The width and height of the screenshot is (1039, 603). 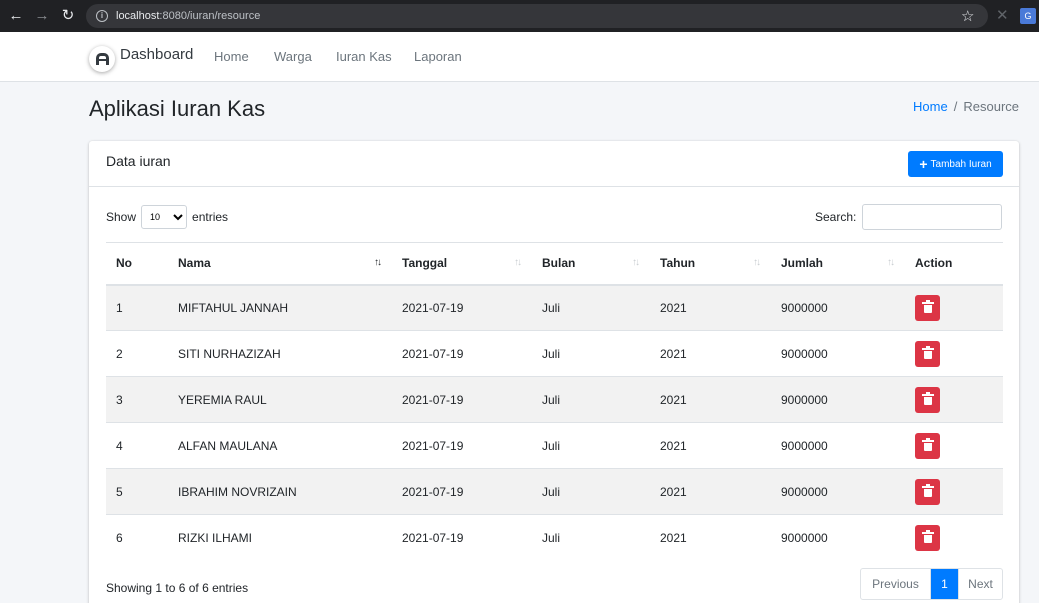 What do you see at coordinates (280, 353) in the screenshot?
I see `cell-nama: SITI NURHAZIZAH` at bounding box center [280, 353].